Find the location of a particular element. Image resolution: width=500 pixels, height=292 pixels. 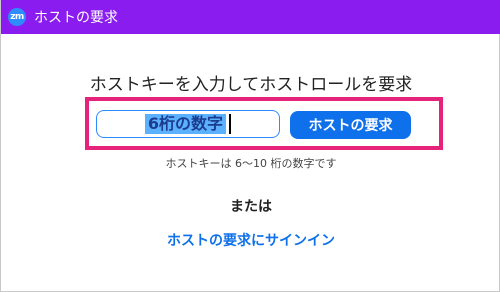

host-key-selected-text: 6桁の数字 is located at coordinates (185, 124).